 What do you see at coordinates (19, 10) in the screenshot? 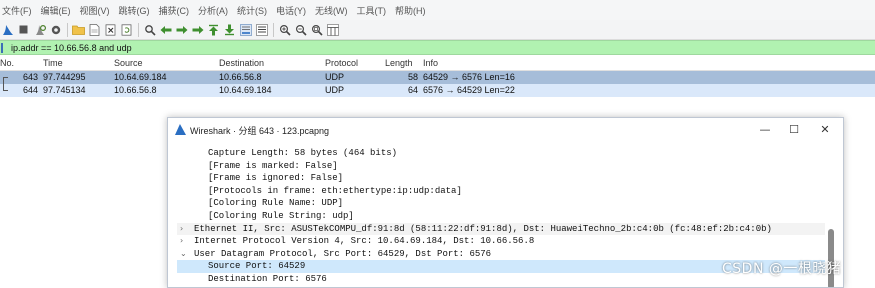
I see `menu-file: 文件(F)` at bounding box center [19, 10].